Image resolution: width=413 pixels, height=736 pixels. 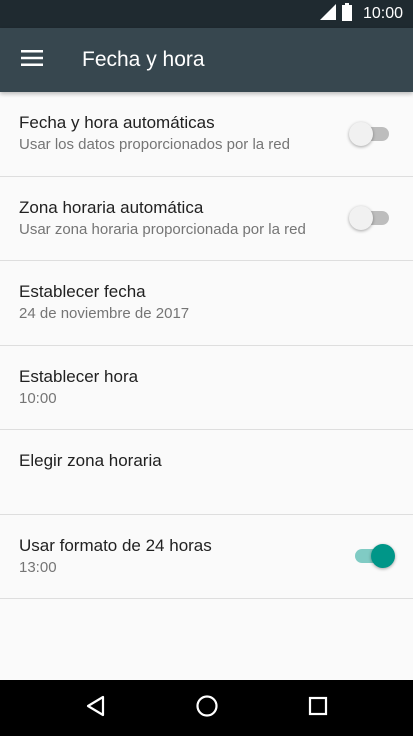 I want to click on page-title: Fecha y hora, so click(x=143, y=59).